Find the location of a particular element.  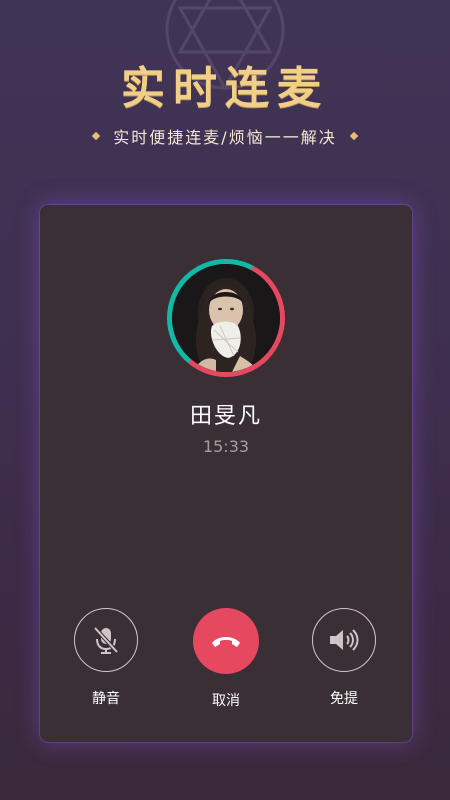

speaker-button-circle is located at coordinates (344, 640).